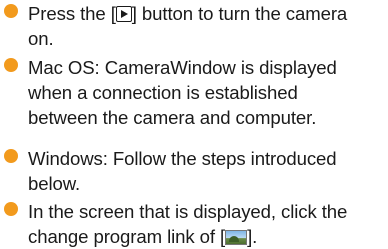 Image resolution: width=388 pixels, height=249 pixels. Describe the element at coordinates (252, 236) in the screenshot. I see `item-text-fragment: ].` at that location.